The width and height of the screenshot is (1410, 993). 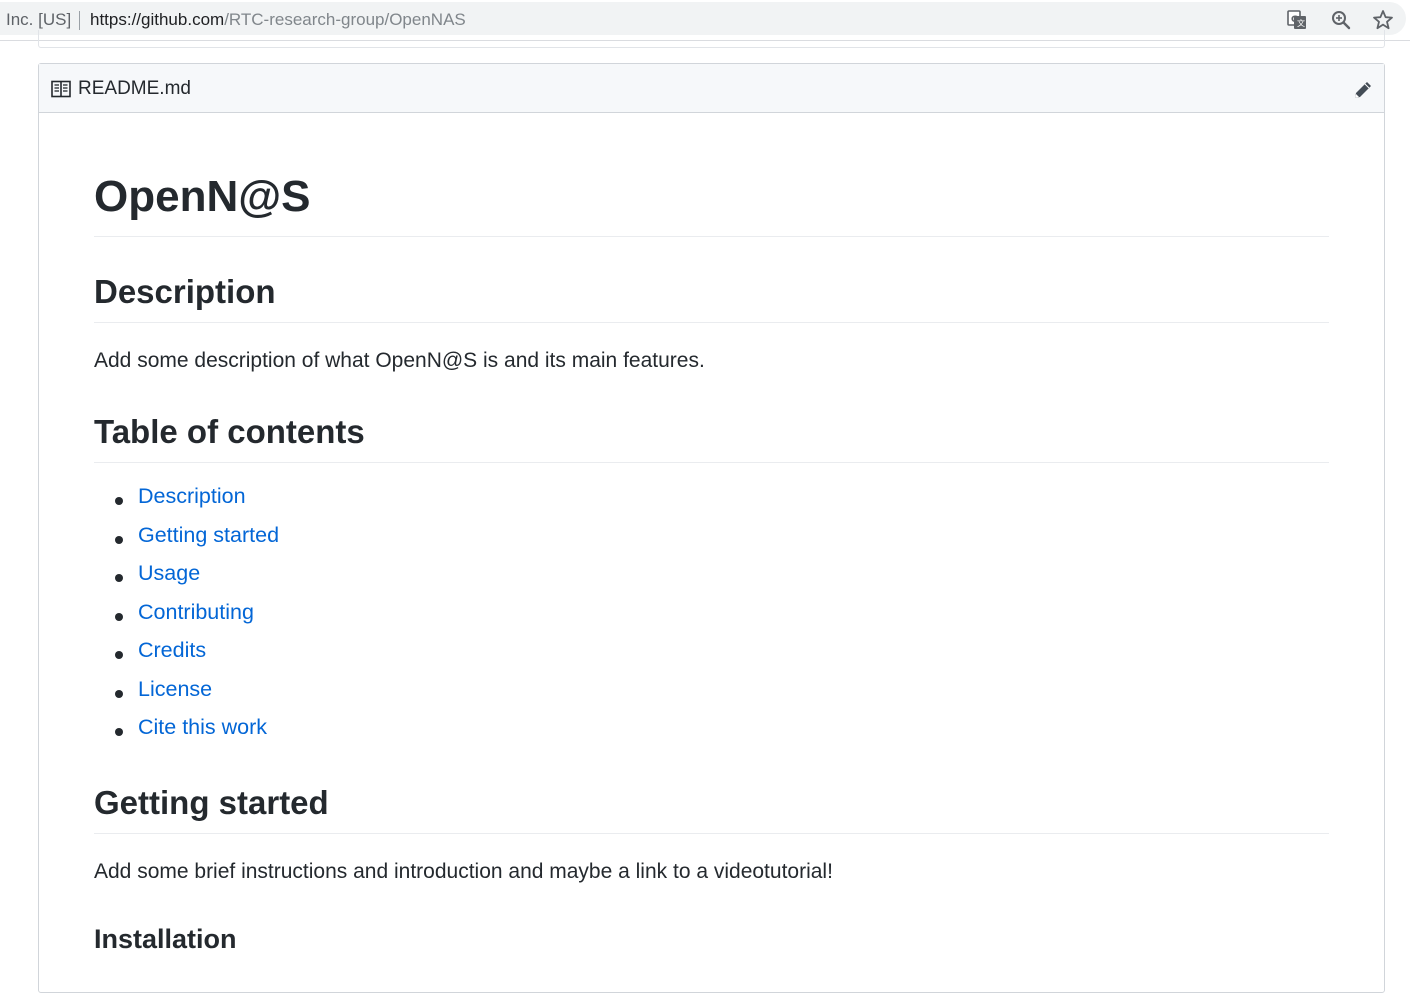 I want to click on heading-getting-started: Getting started, so click(x=211, y=802).